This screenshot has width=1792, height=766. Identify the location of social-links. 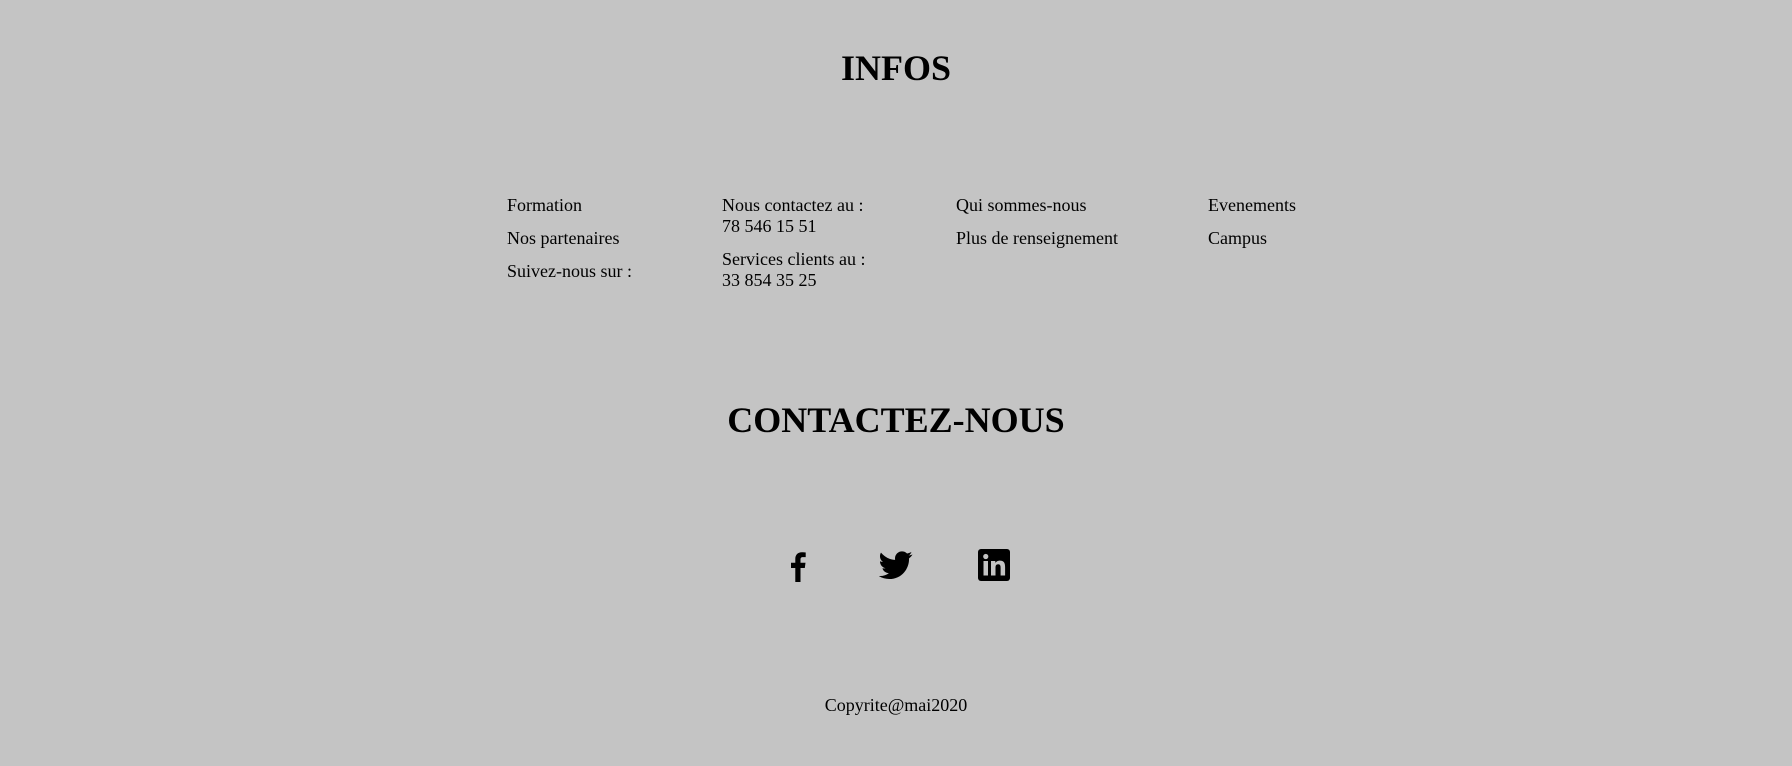
(896, 565).